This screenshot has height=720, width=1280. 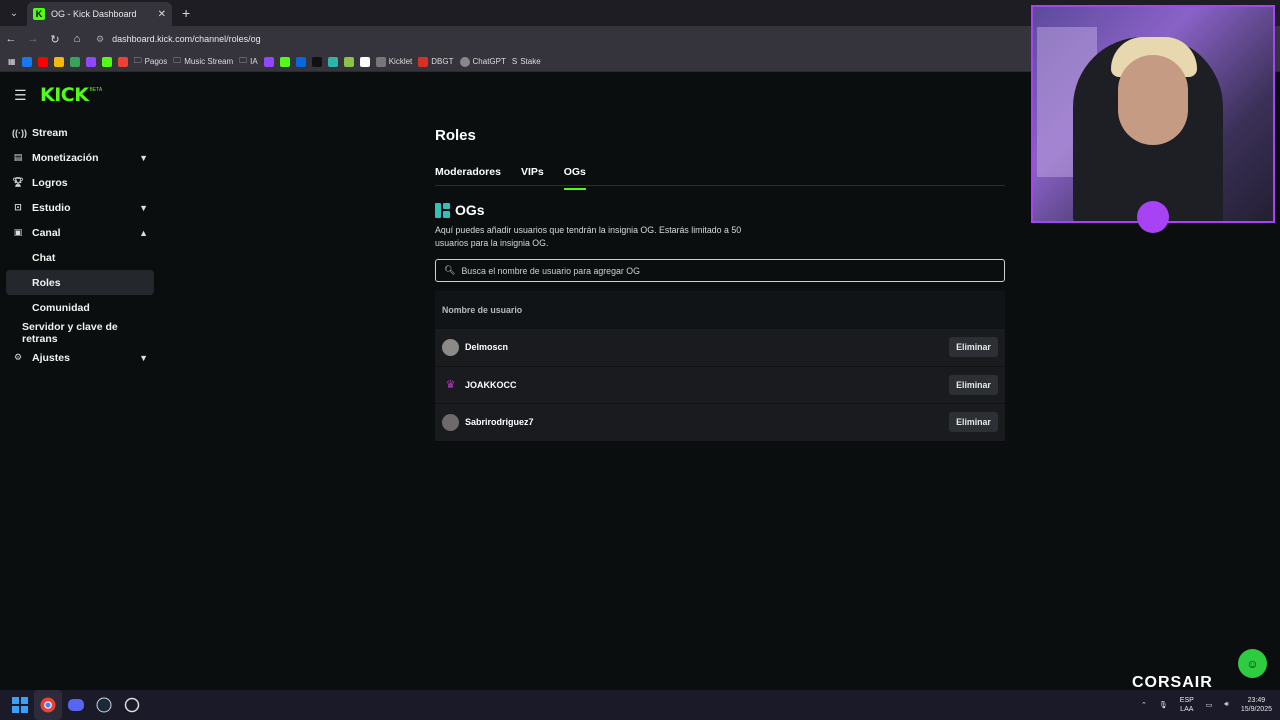 What do you see at coordinates (526, 61) in the screenshot?
I see `bookmark-stake: S Stake` at bounding box center [526, 61].